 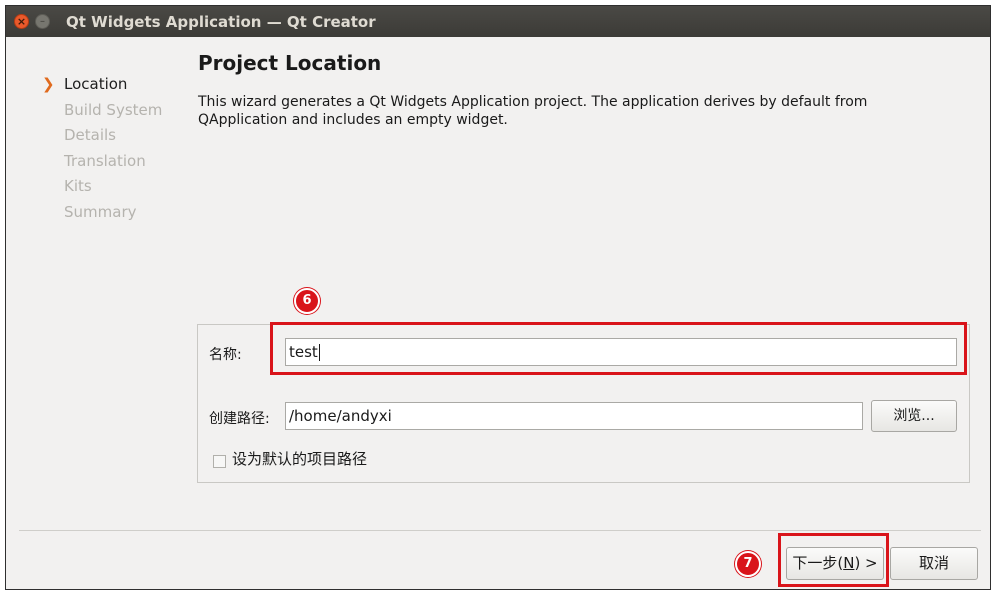 What do you see at coordinates (290, 63) in the screenshot?
I see `page-title: Project Location` at bounding box center [290, 63].